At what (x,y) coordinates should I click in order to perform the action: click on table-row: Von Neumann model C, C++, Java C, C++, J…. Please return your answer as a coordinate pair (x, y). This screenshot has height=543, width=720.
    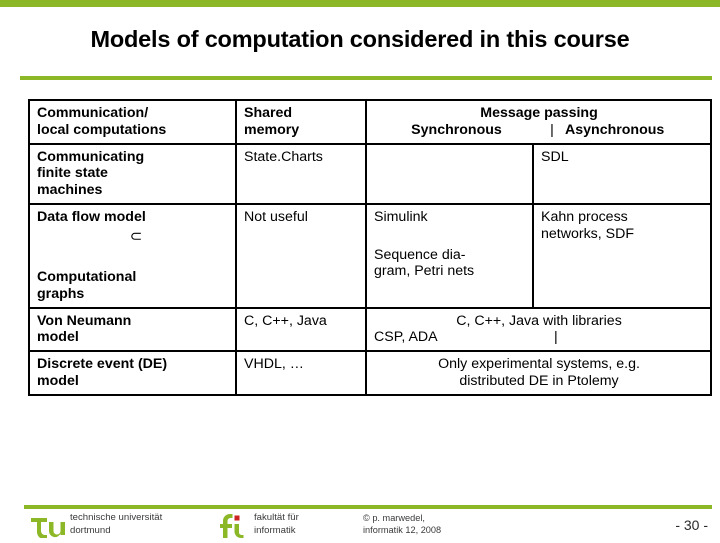
    Looking at the image, I should click on (370, 329).